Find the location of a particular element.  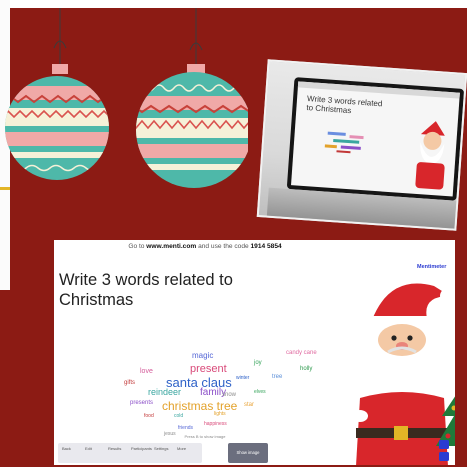

press-note: Press B to show image is located at coordinates (205, 436).